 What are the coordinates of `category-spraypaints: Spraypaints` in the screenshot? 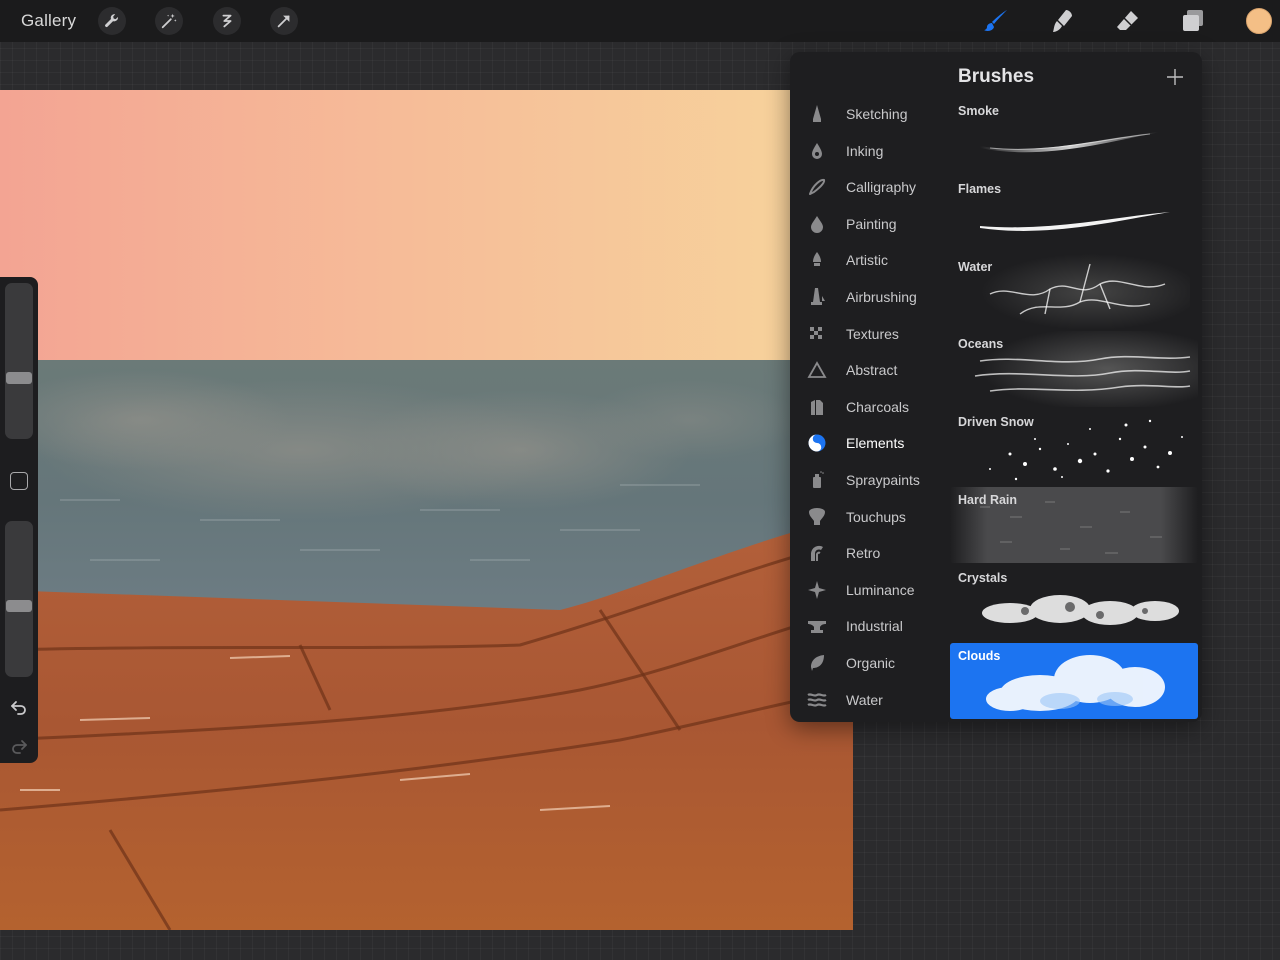 It's located at (869, 480).